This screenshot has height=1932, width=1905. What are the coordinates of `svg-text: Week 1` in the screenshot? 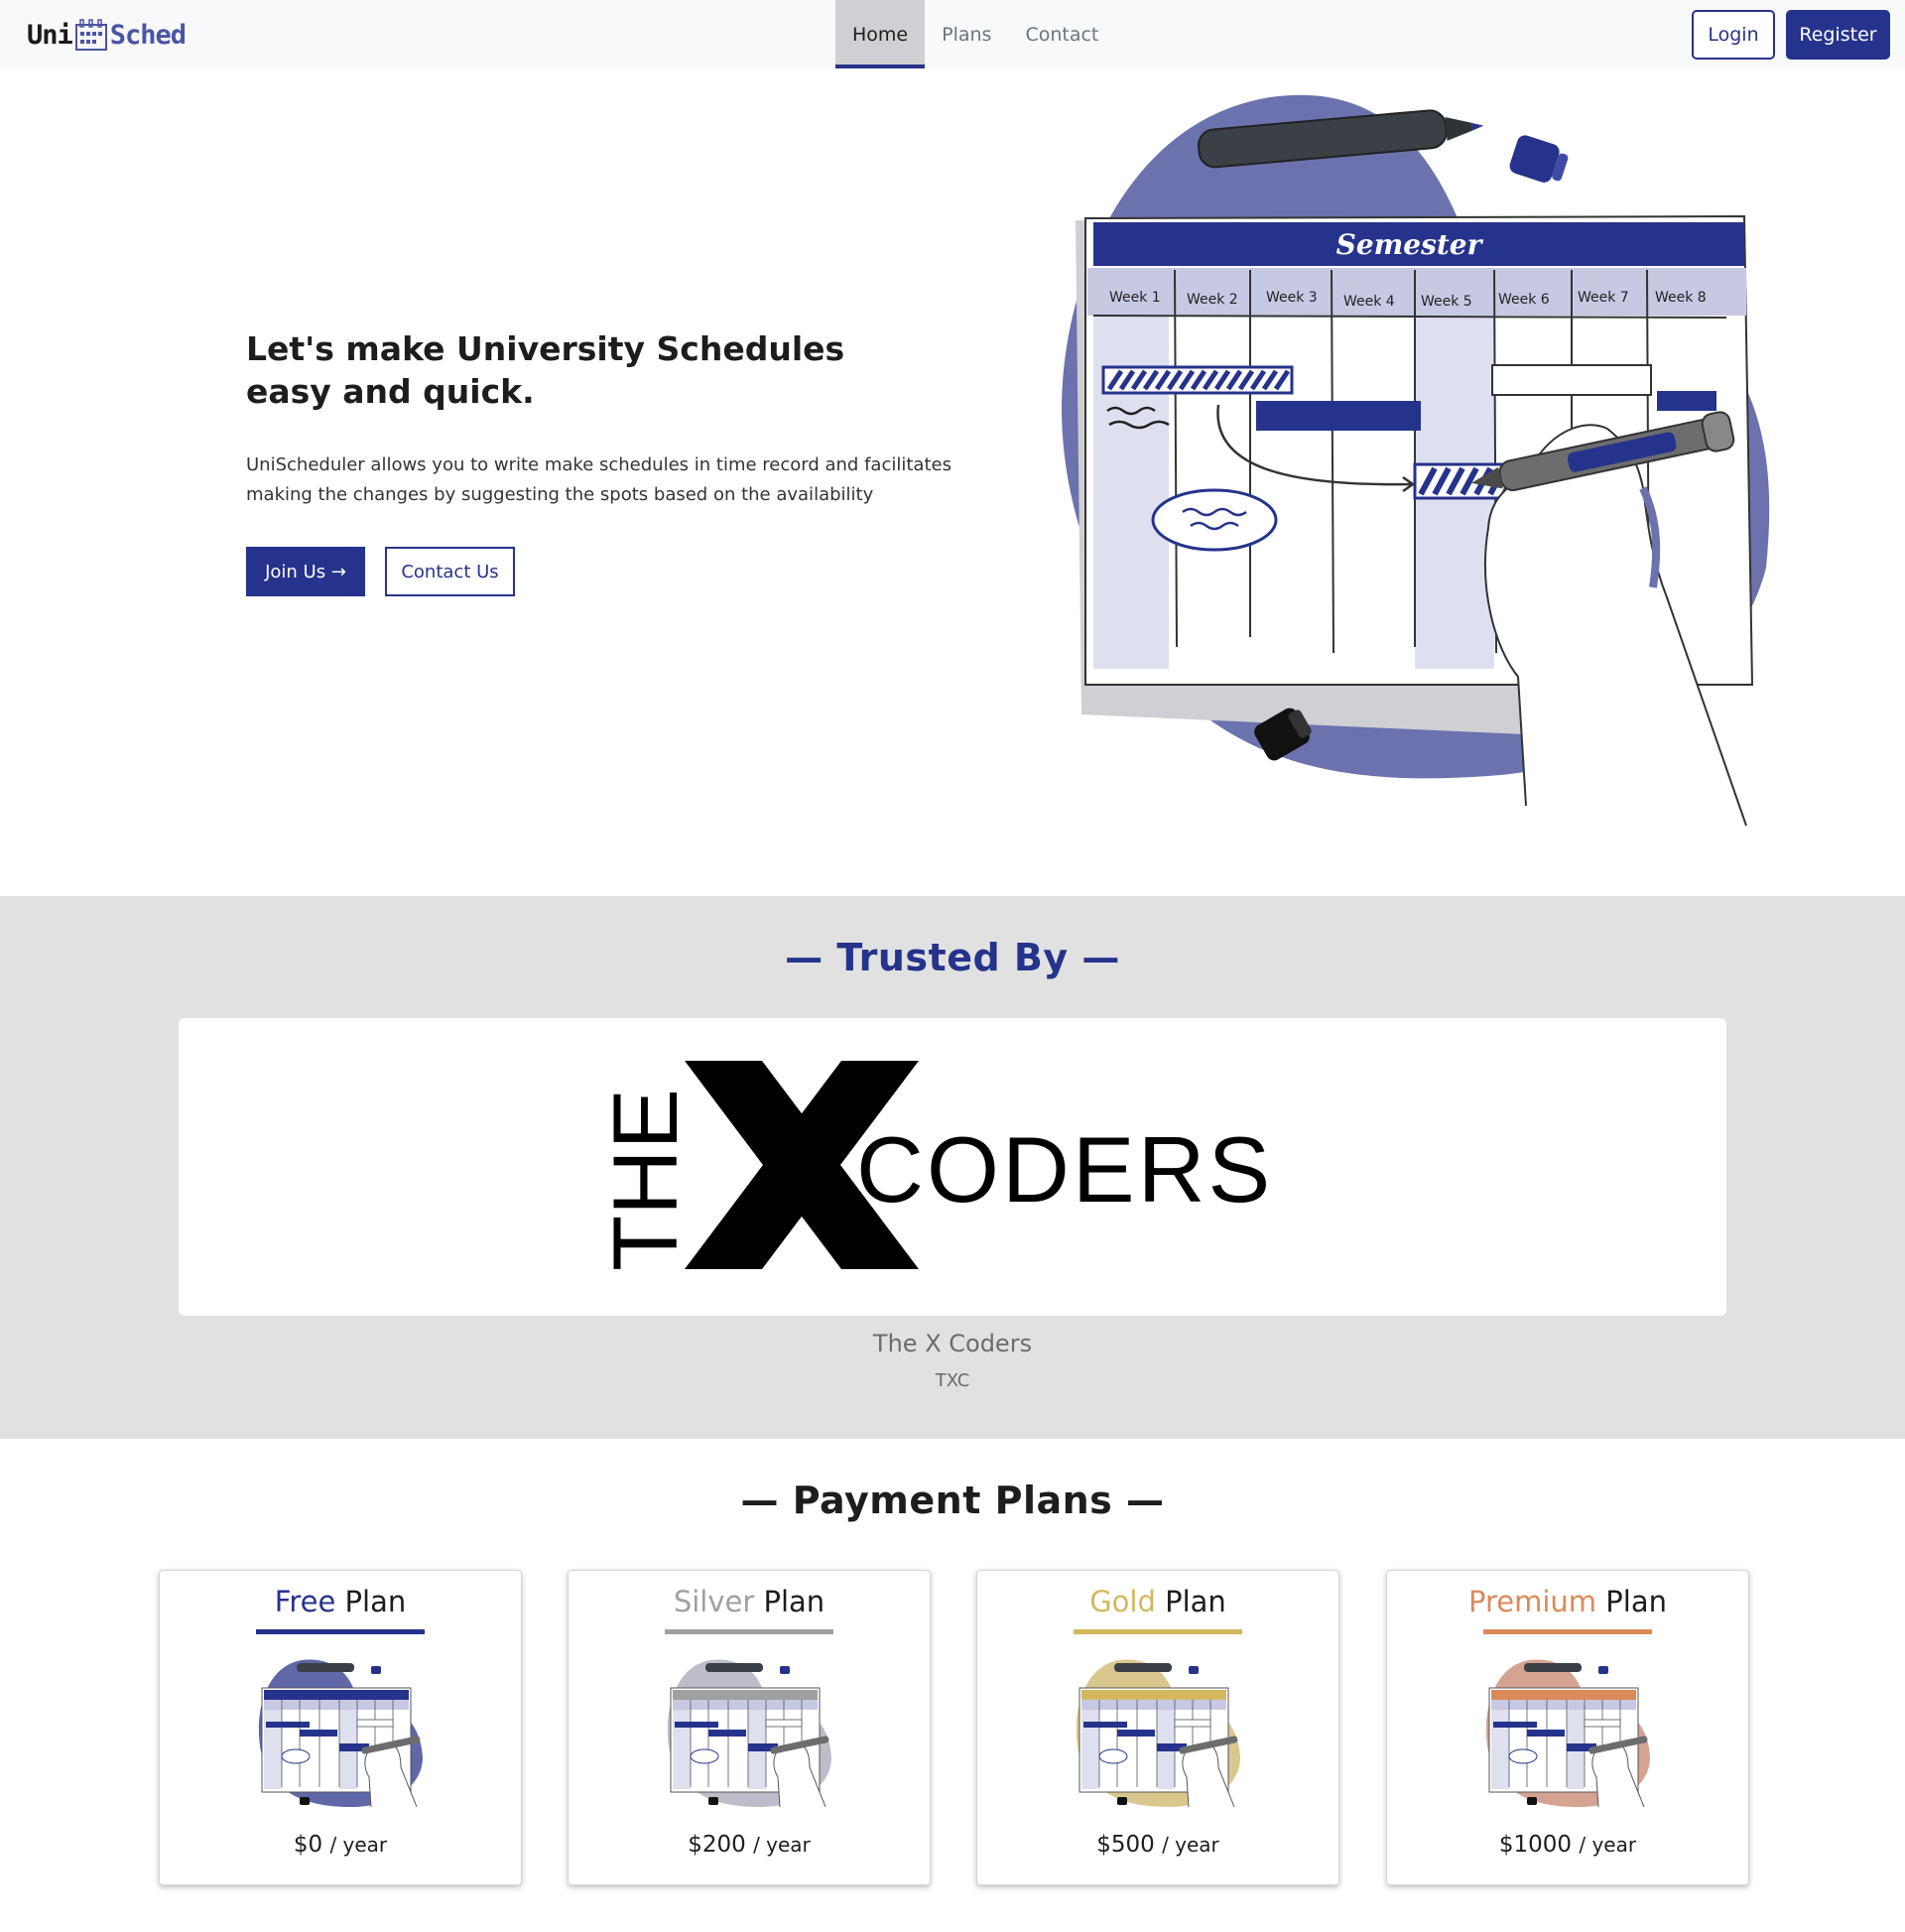 It's located at (1135, 298).